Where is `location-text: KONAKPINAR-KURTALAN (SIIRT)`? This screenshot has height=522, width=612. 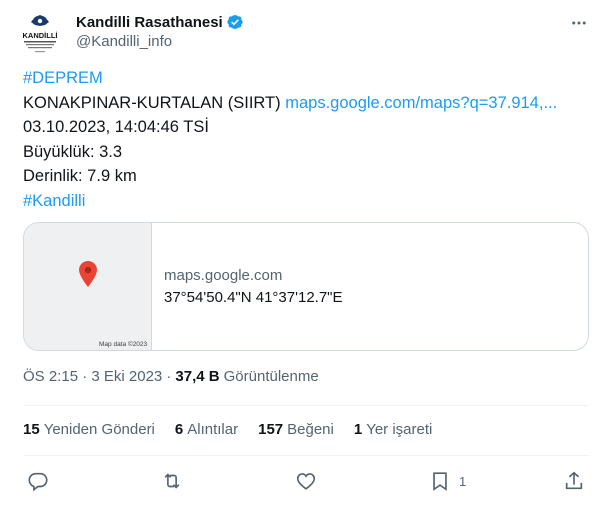 location-text: KONAKPINAR-KURTALAN (SIIRT) is located at coordinates (152, 102).